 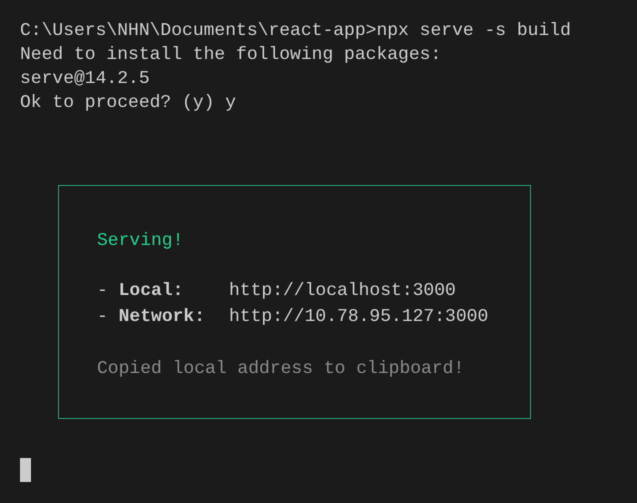 What do you see at coordinates (358, 317) in the screenshot?
I see `address-url: http://10.78.95.127:3000` at bounding box center [358, 317].